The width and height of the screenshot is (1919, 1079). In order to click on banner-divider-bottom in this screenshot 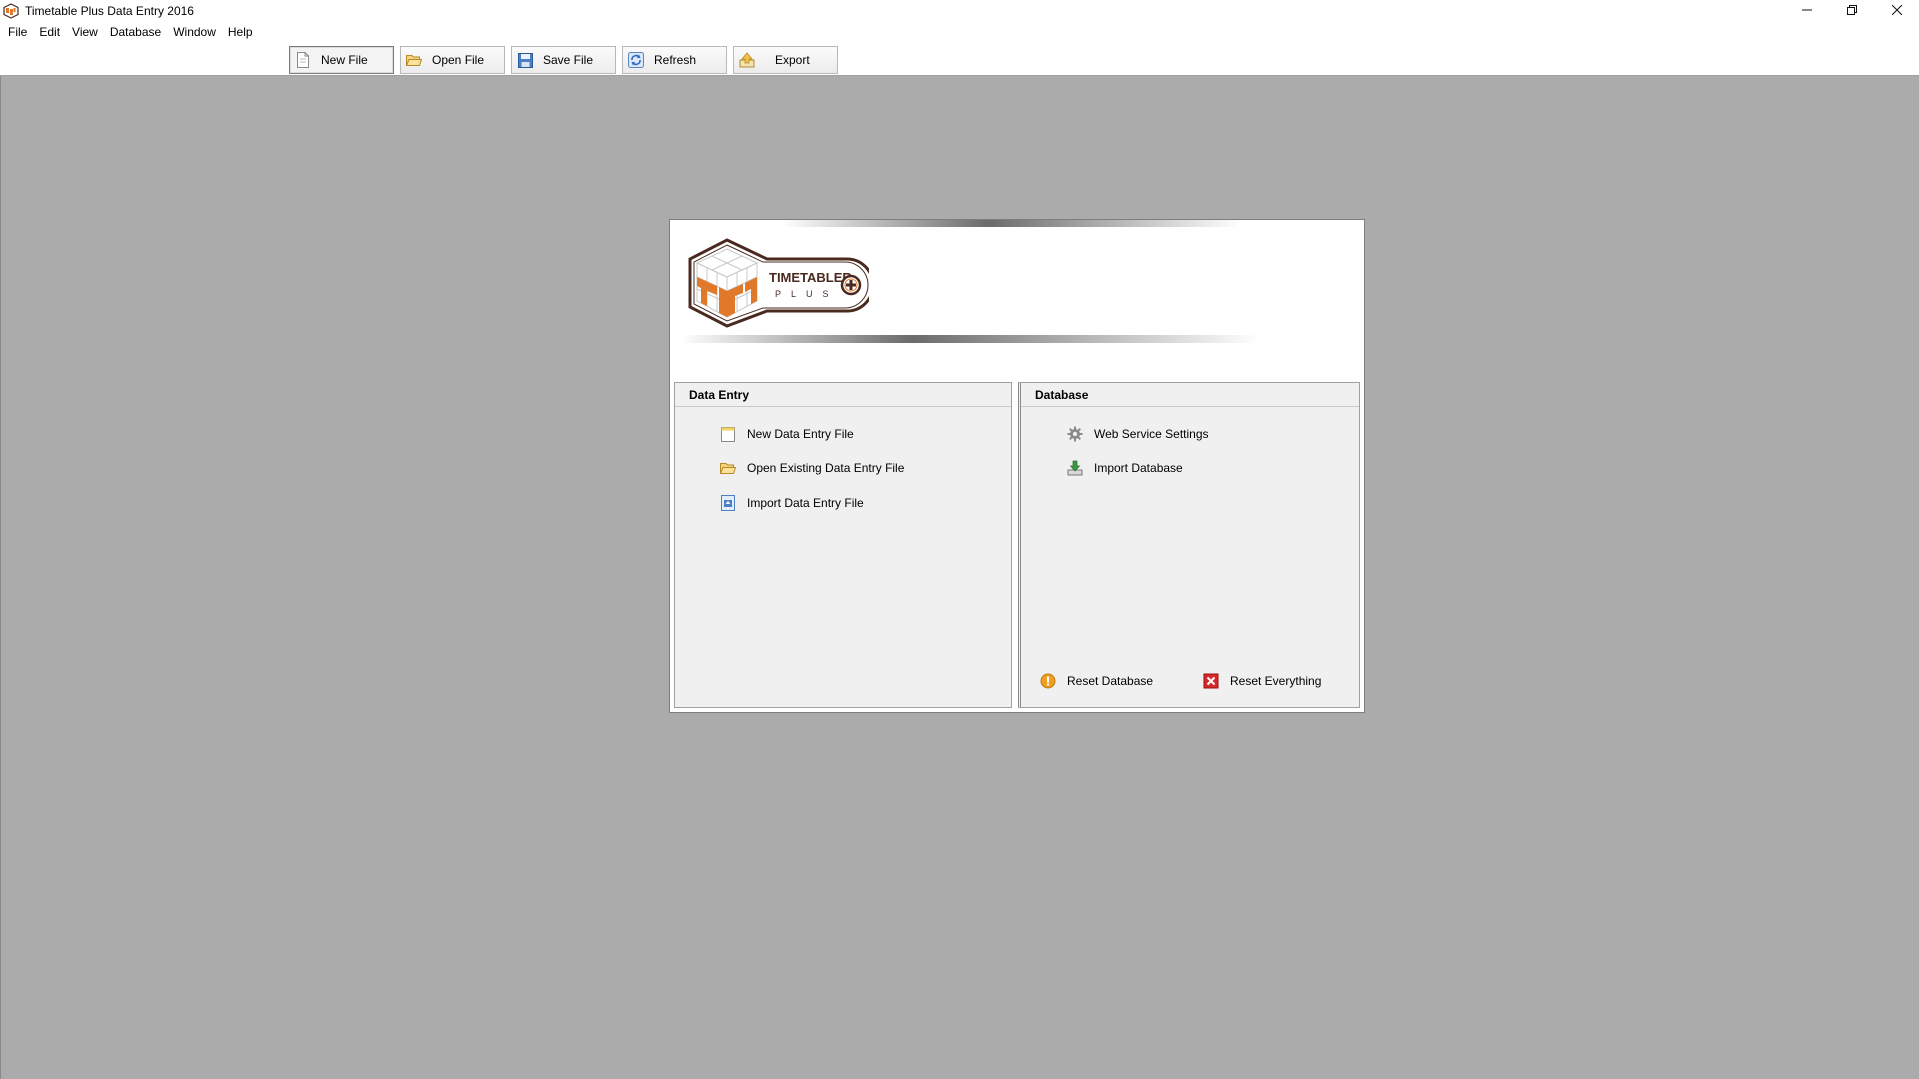, I will do `click(970, 339)`.